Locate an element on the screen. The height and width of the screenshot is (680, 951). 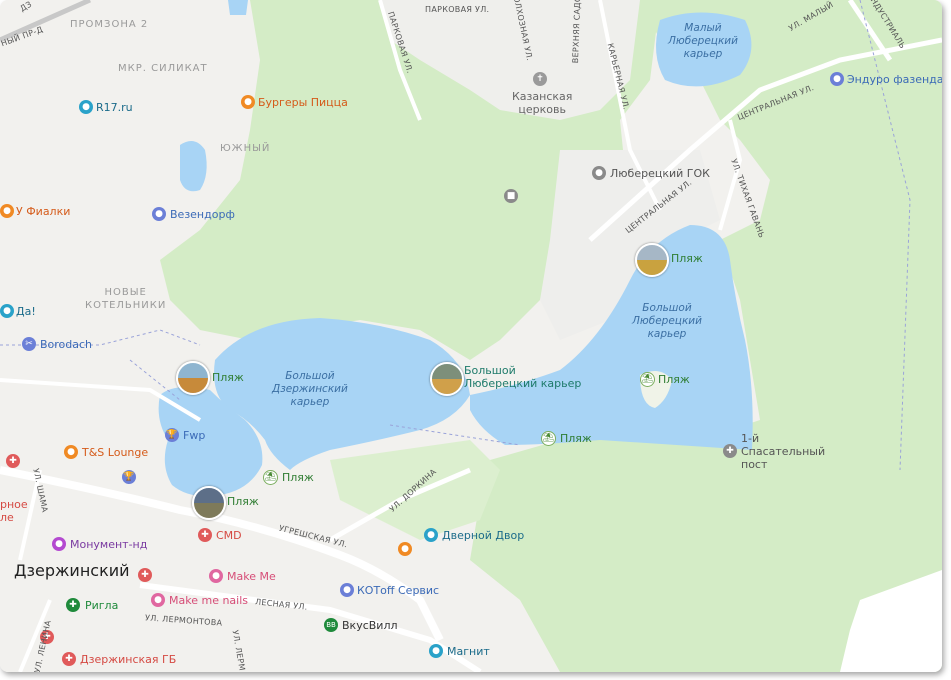
street-parkovaya: ПАРКОВАЯ УЛ. is located at coordinates (457, 9).